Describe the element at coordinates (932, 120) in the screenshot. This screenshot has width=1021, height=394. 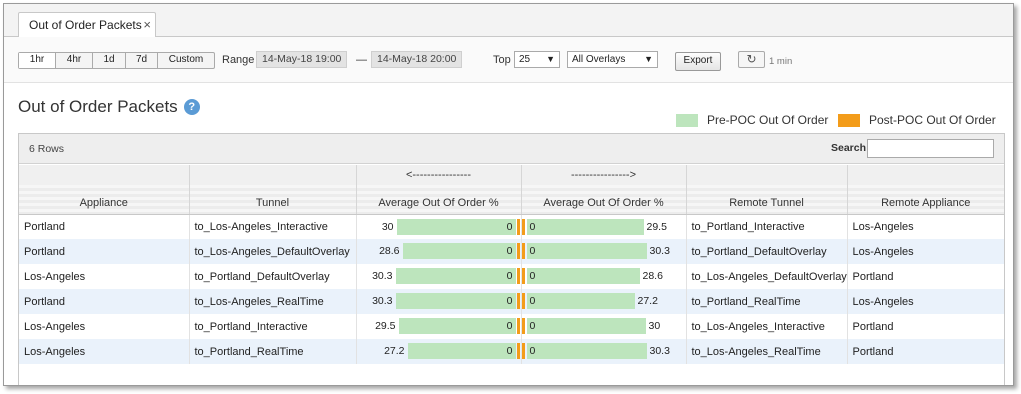
I see `legend-label-post: Post-POC Out Of Order` at that location.